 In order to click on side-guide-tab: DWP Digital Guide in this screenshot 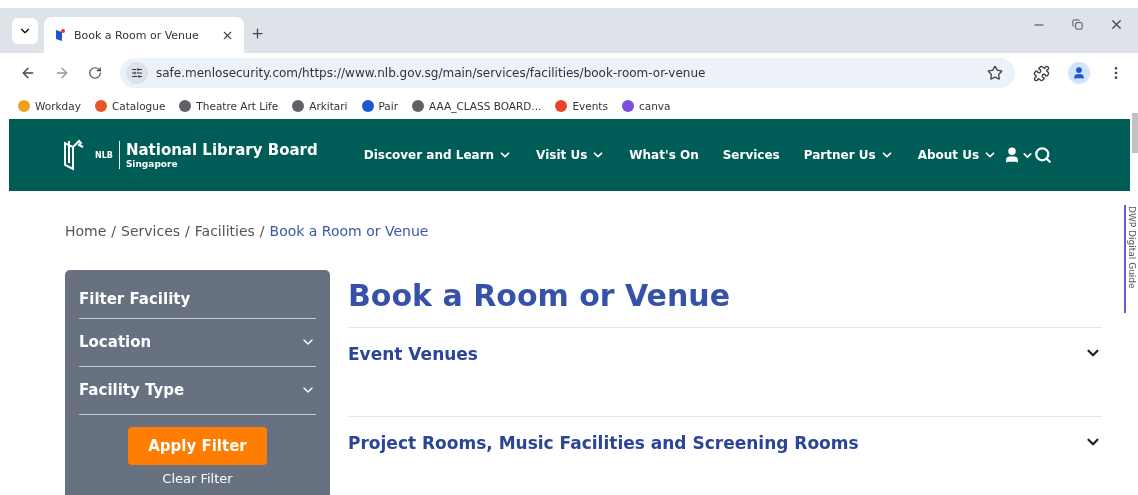, I will do `click(1131, 259)`.